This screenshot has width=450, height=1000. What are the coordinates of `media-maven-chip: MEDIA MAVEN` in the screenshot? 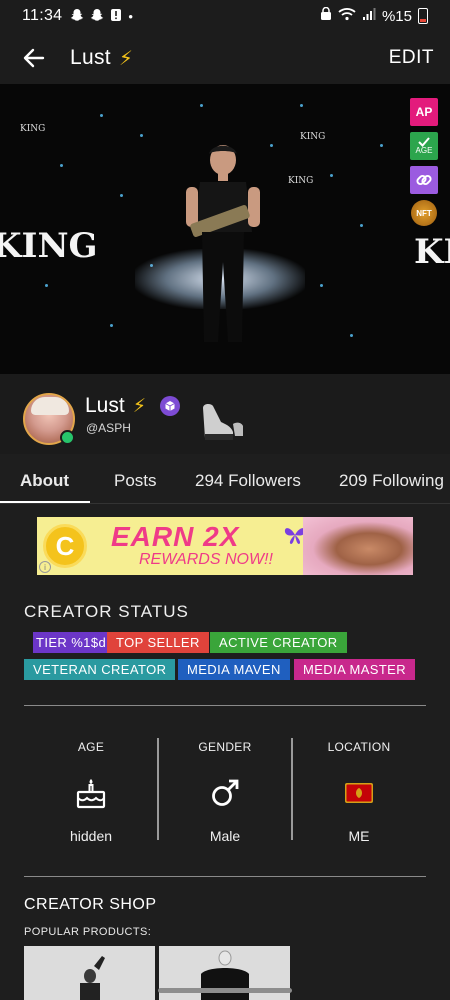 It's located at (234, 669).